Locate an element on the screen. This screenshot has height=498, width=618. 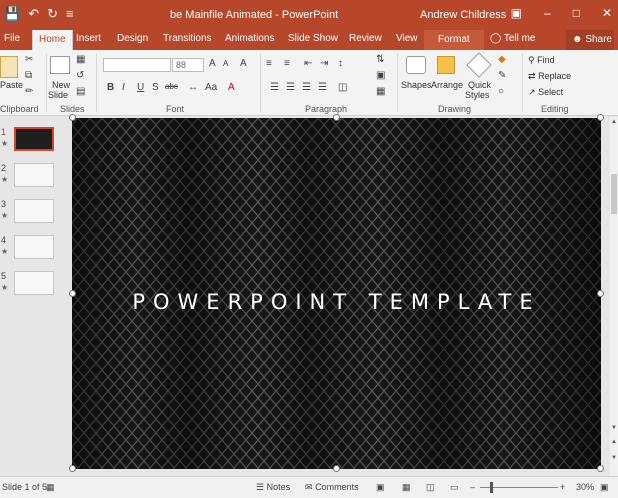
quick-styles-icon is located at coordinates (479, 65).